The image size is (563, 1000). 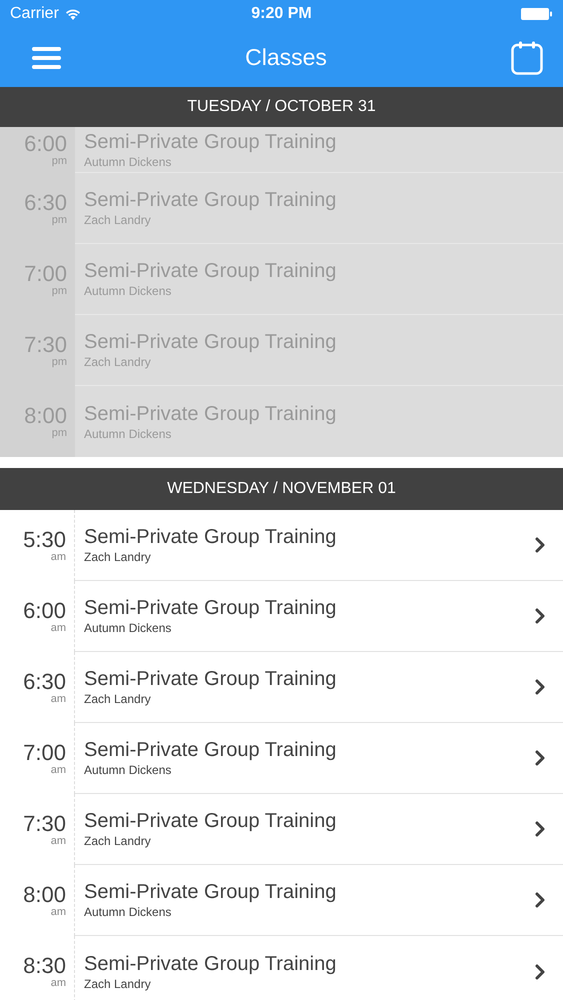 I want to click on wifi-icon, so click(x=72, y=14).